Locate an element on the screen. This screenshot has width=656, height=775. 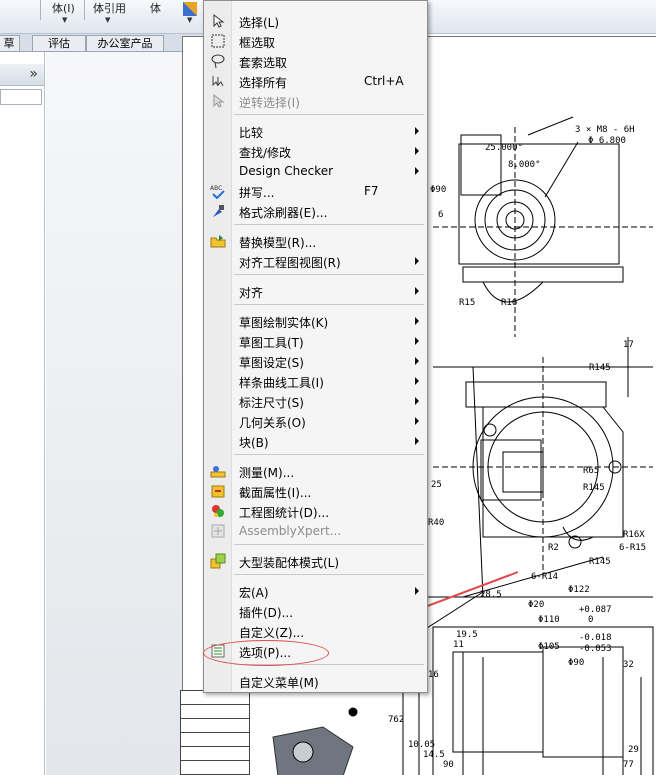
menu-item-sketch-entities: 草图绘制实体(K) is located at coordinates (315, 321).